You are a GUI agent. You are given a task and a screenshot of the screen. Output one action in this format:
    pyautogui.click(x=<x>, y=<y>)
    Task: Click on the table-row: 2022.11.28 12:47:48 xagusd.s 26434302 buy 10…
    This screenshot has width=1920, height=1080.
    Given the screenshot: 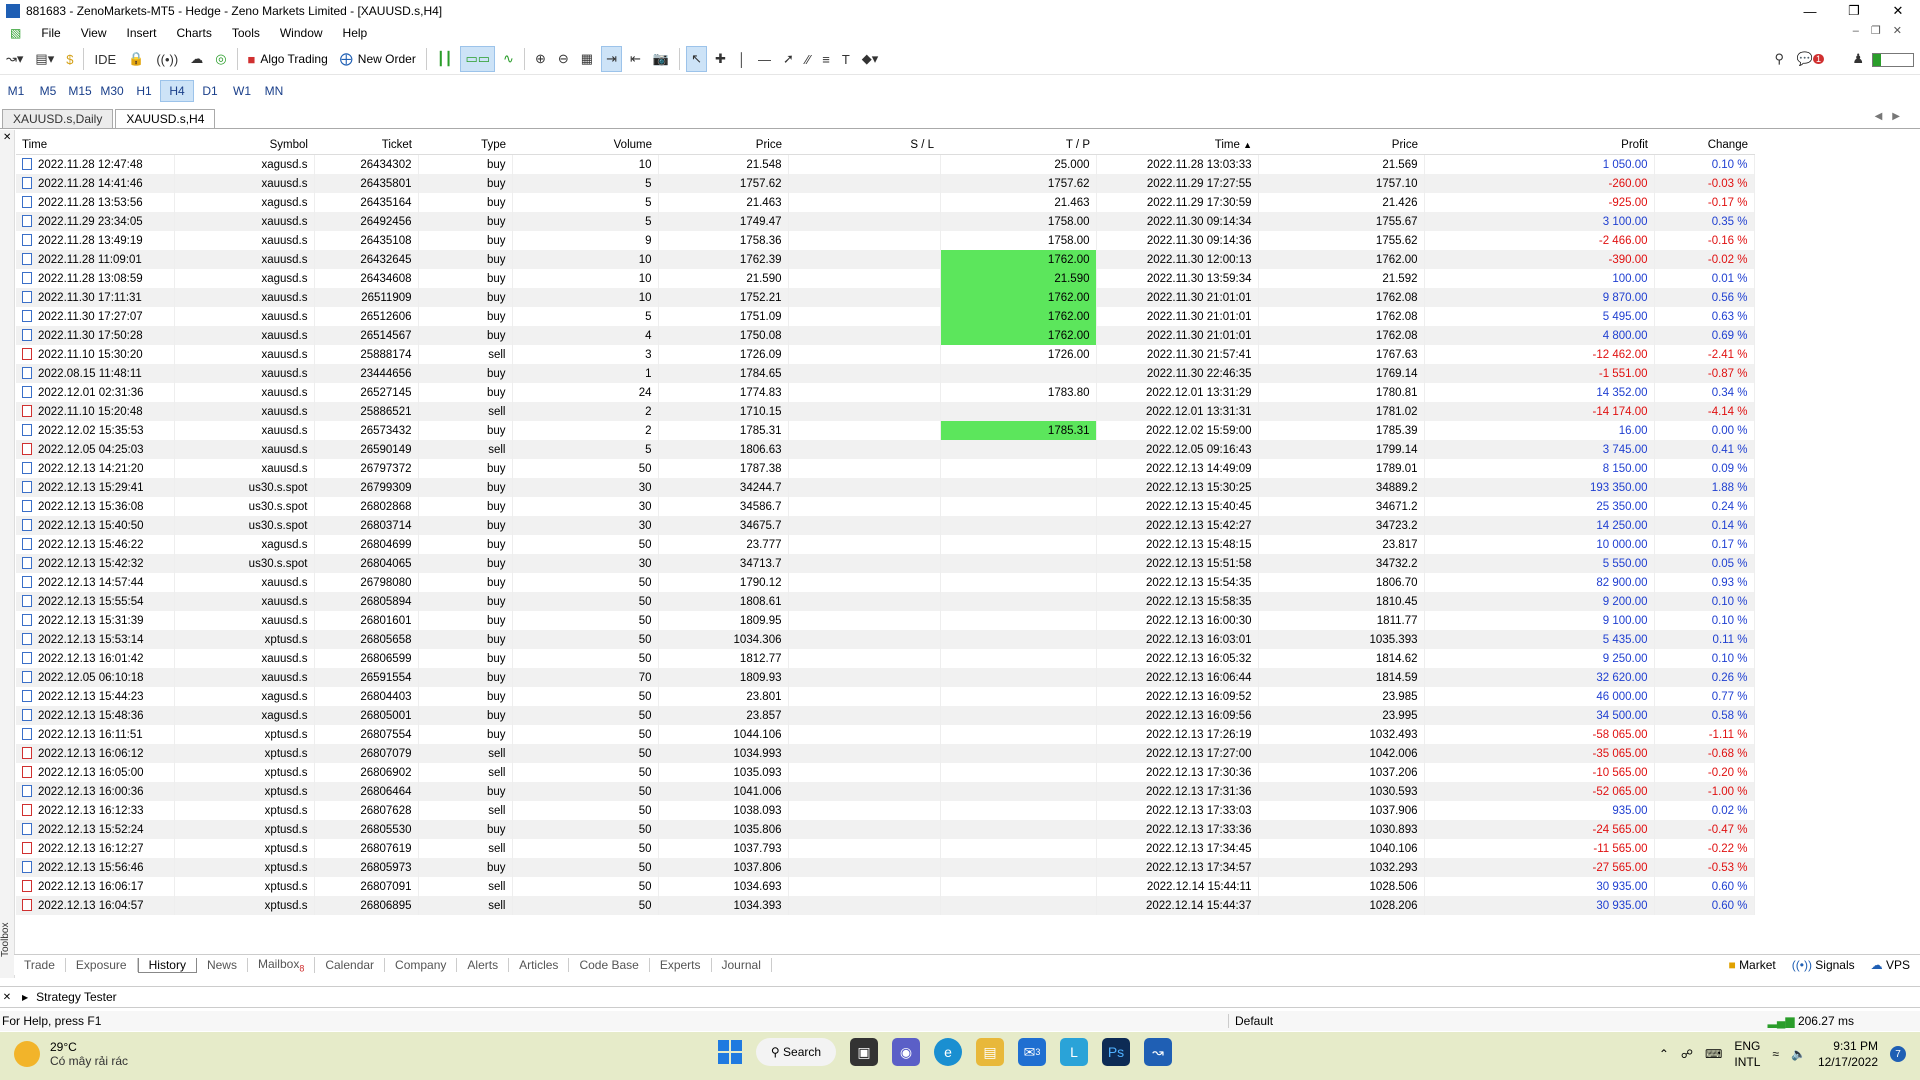 What is the action you would take?
    pyautogui.click(x=885, y=164)
    